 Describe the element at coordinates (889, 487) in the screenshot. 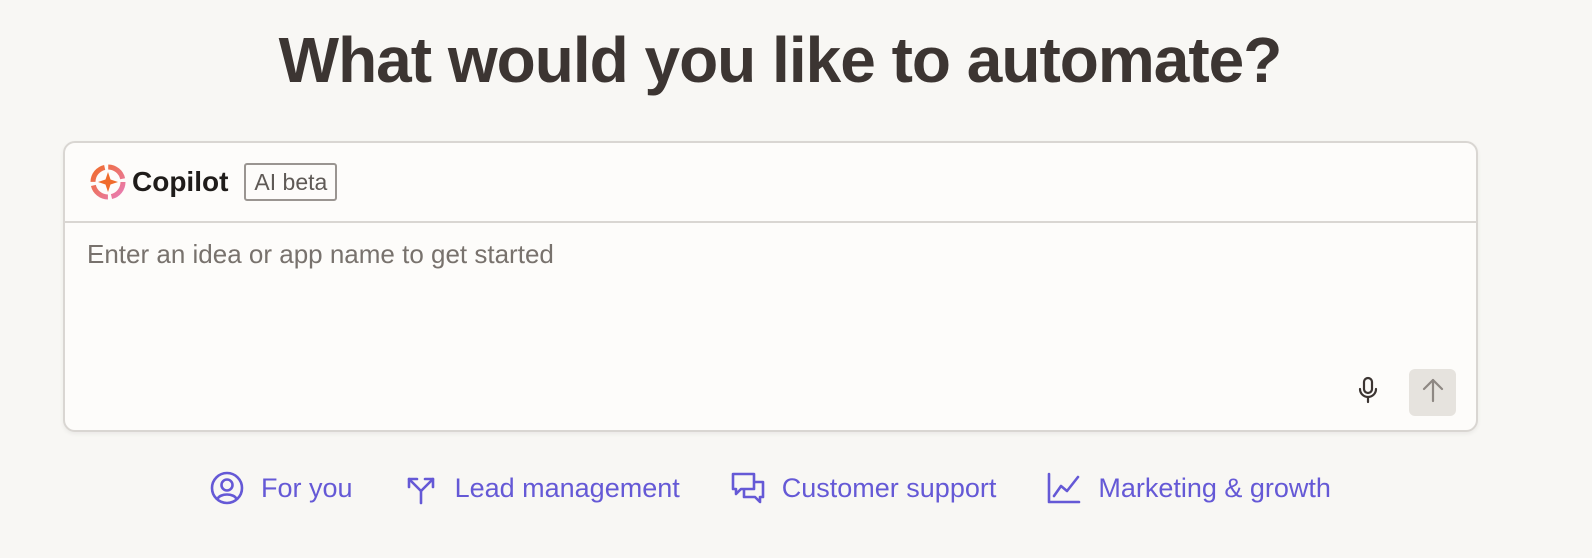

I see `category-label: Customer support` at that location.